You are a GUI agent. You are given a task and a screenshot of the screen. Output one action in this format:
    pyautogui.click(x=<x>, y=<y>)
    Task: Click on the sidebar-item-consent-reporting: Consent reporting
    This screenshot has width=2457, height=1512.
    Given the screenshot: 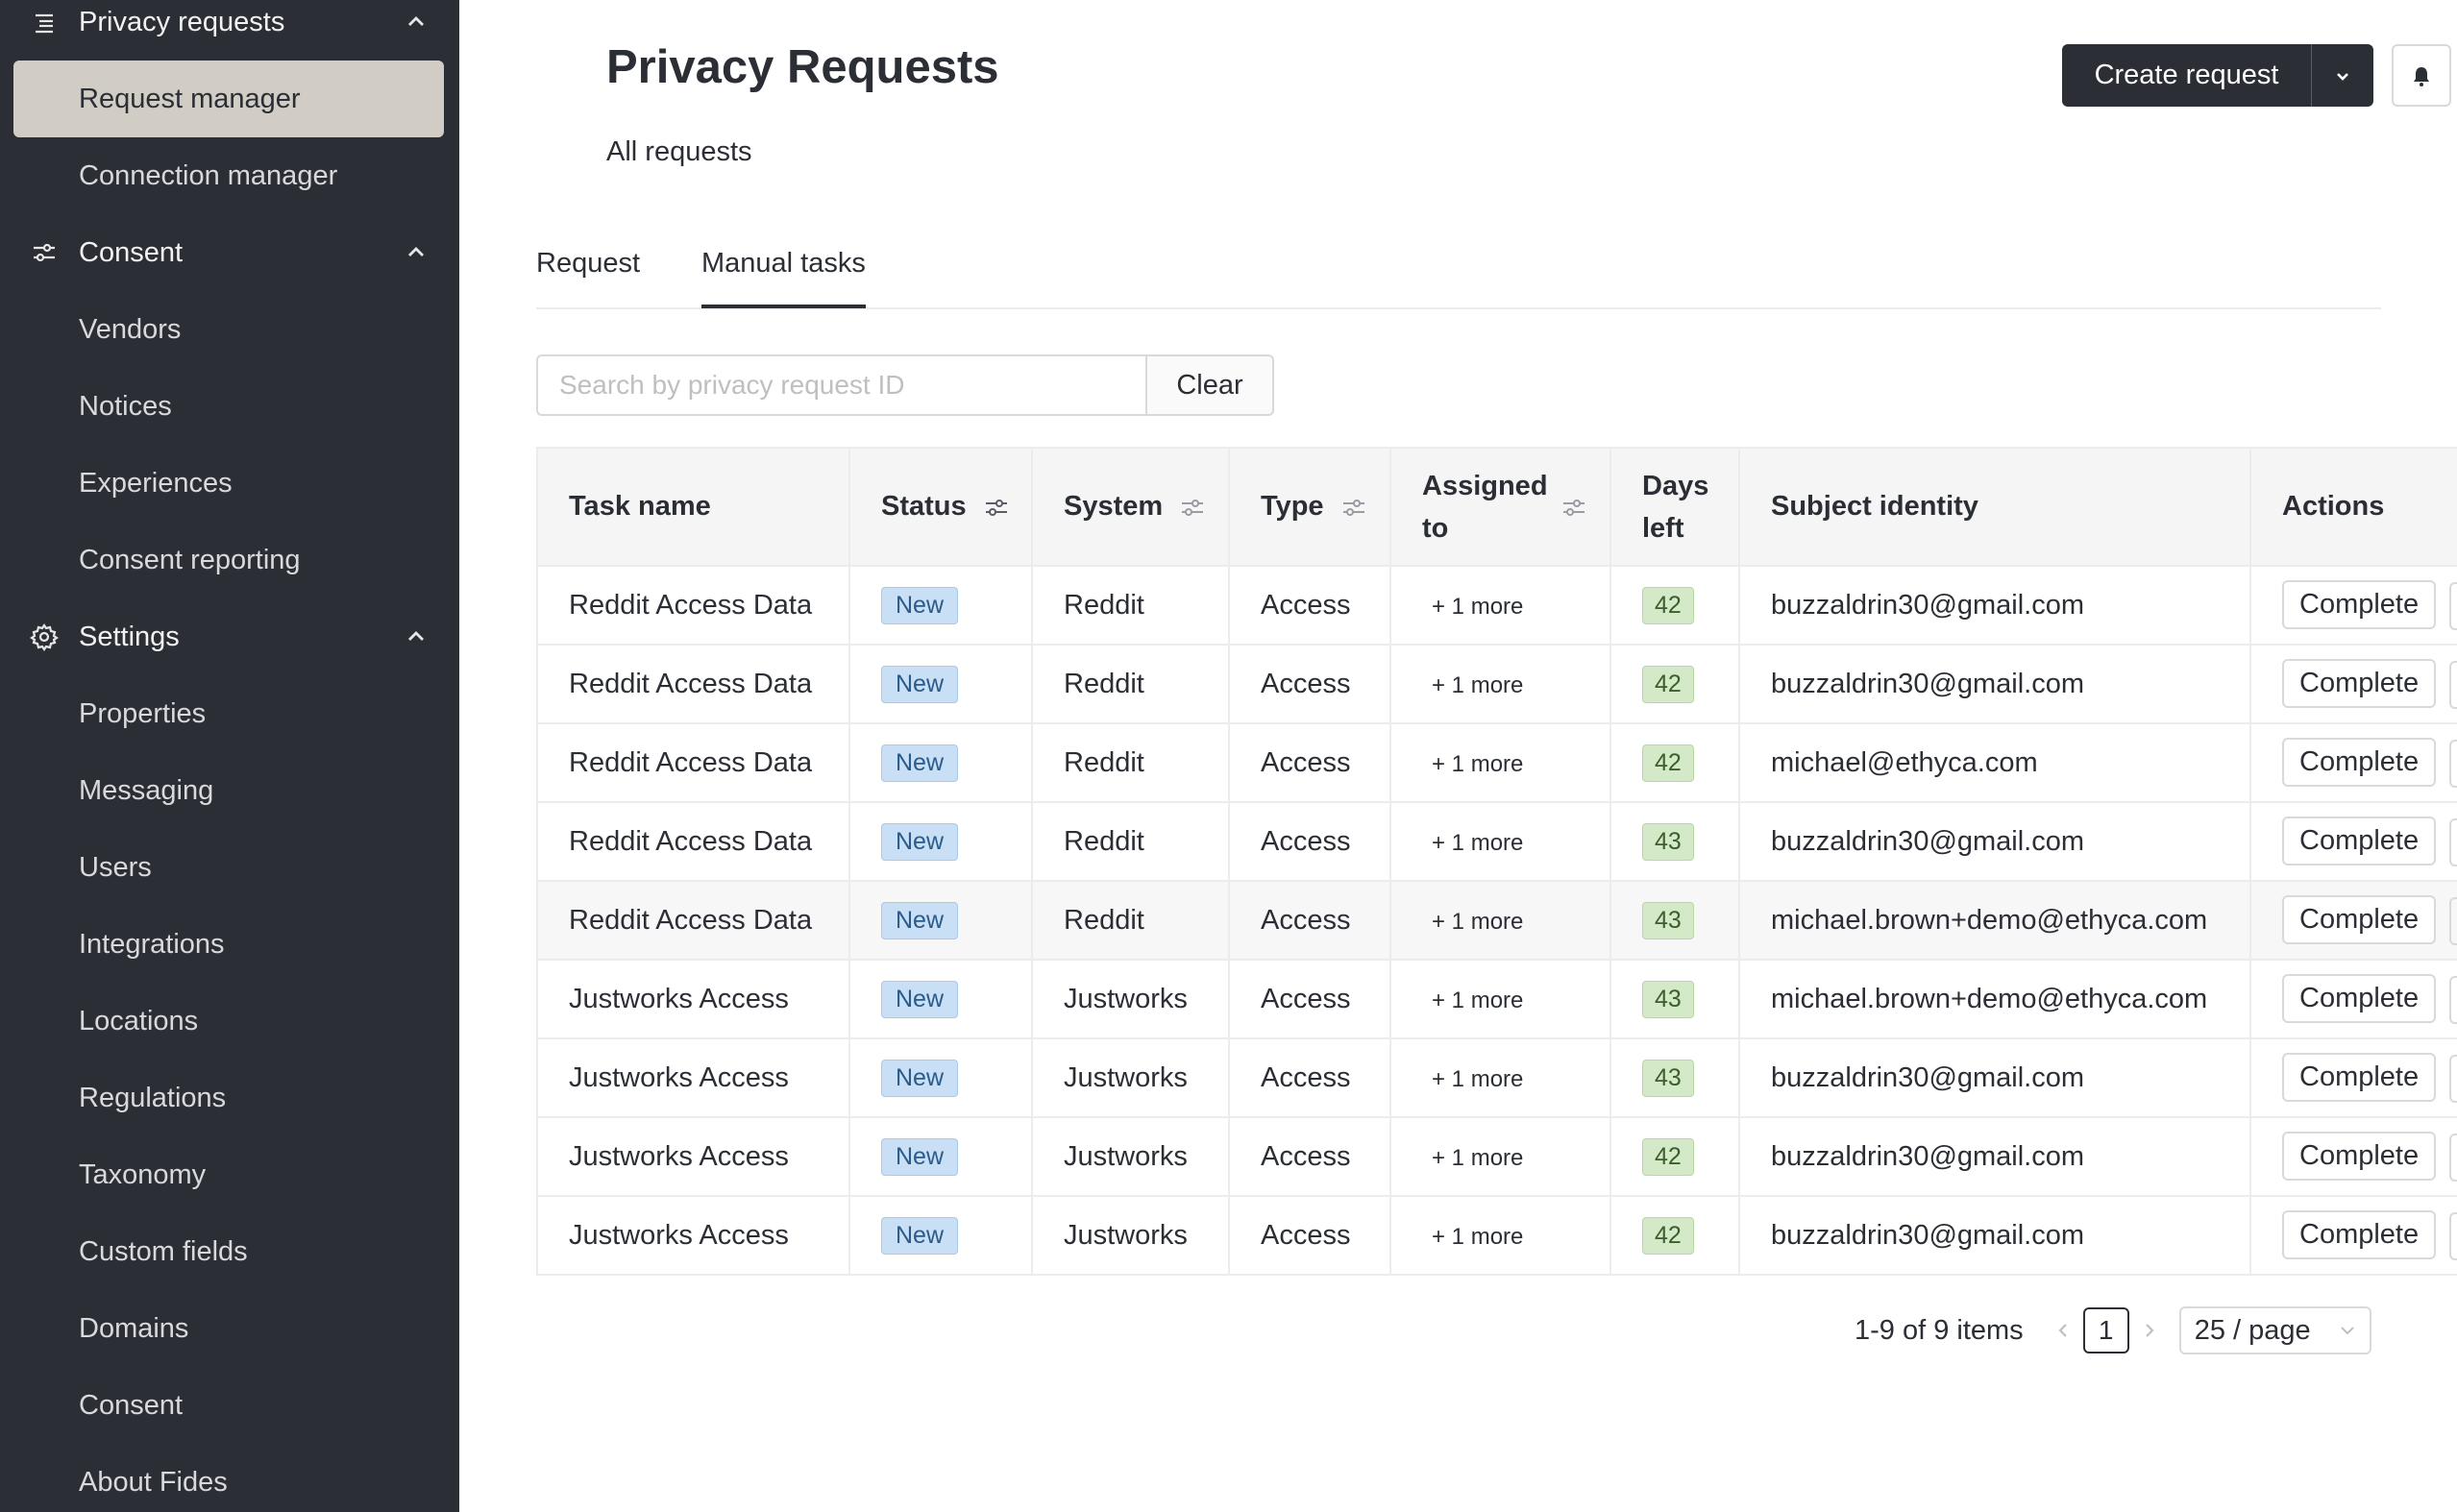 What is the action you would take?
    pyautogui.click(x=229, y=560)
    